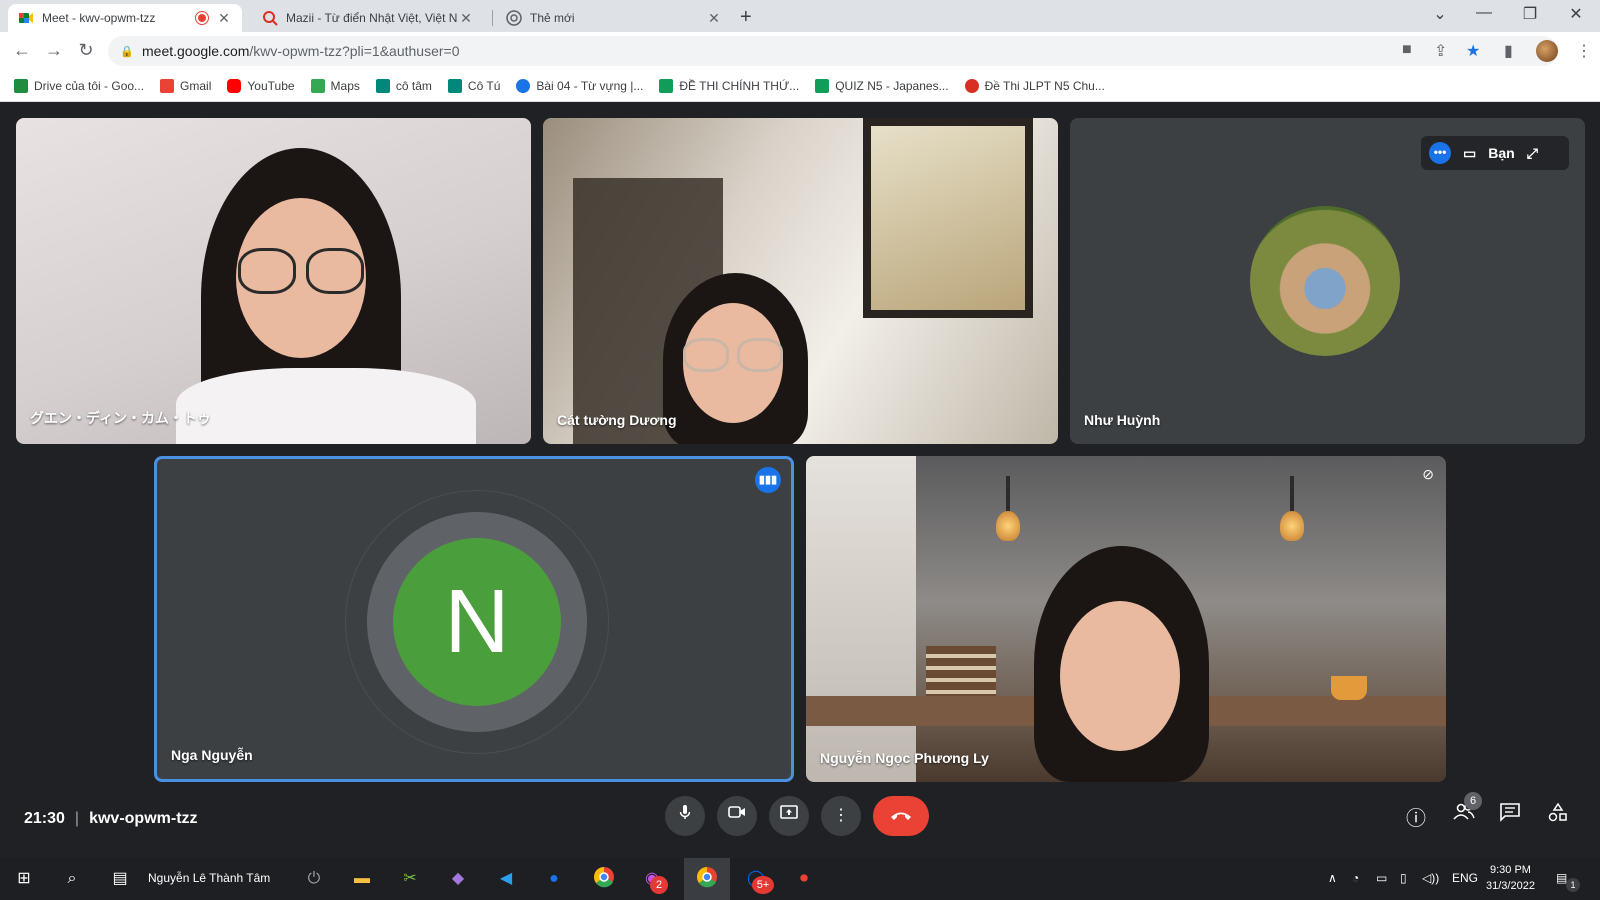  Describe the element at coordinates (477, 622) in the screenshot. I see `participant-avatar-initial: N` at that location.